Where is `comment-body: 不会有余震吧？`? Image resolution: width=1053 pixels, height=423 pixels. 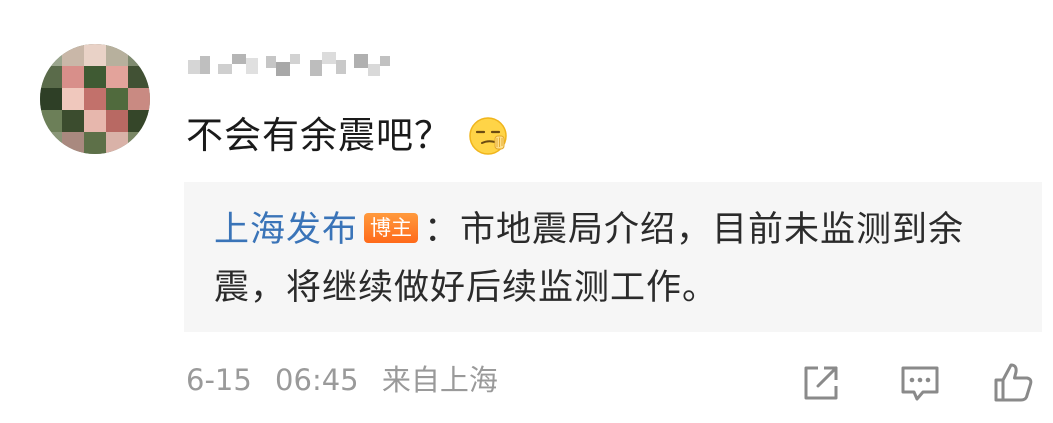 comment-body: 不会有余震吧？ is located at coordinates (347, 136).